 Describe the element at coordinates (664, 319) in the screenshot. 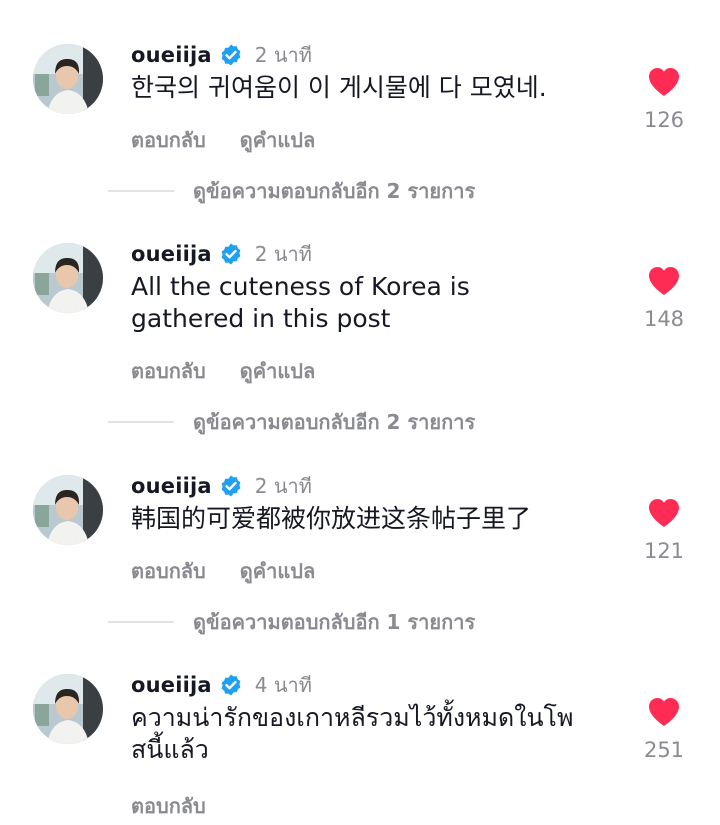

I see `like-count: 148` at that location.